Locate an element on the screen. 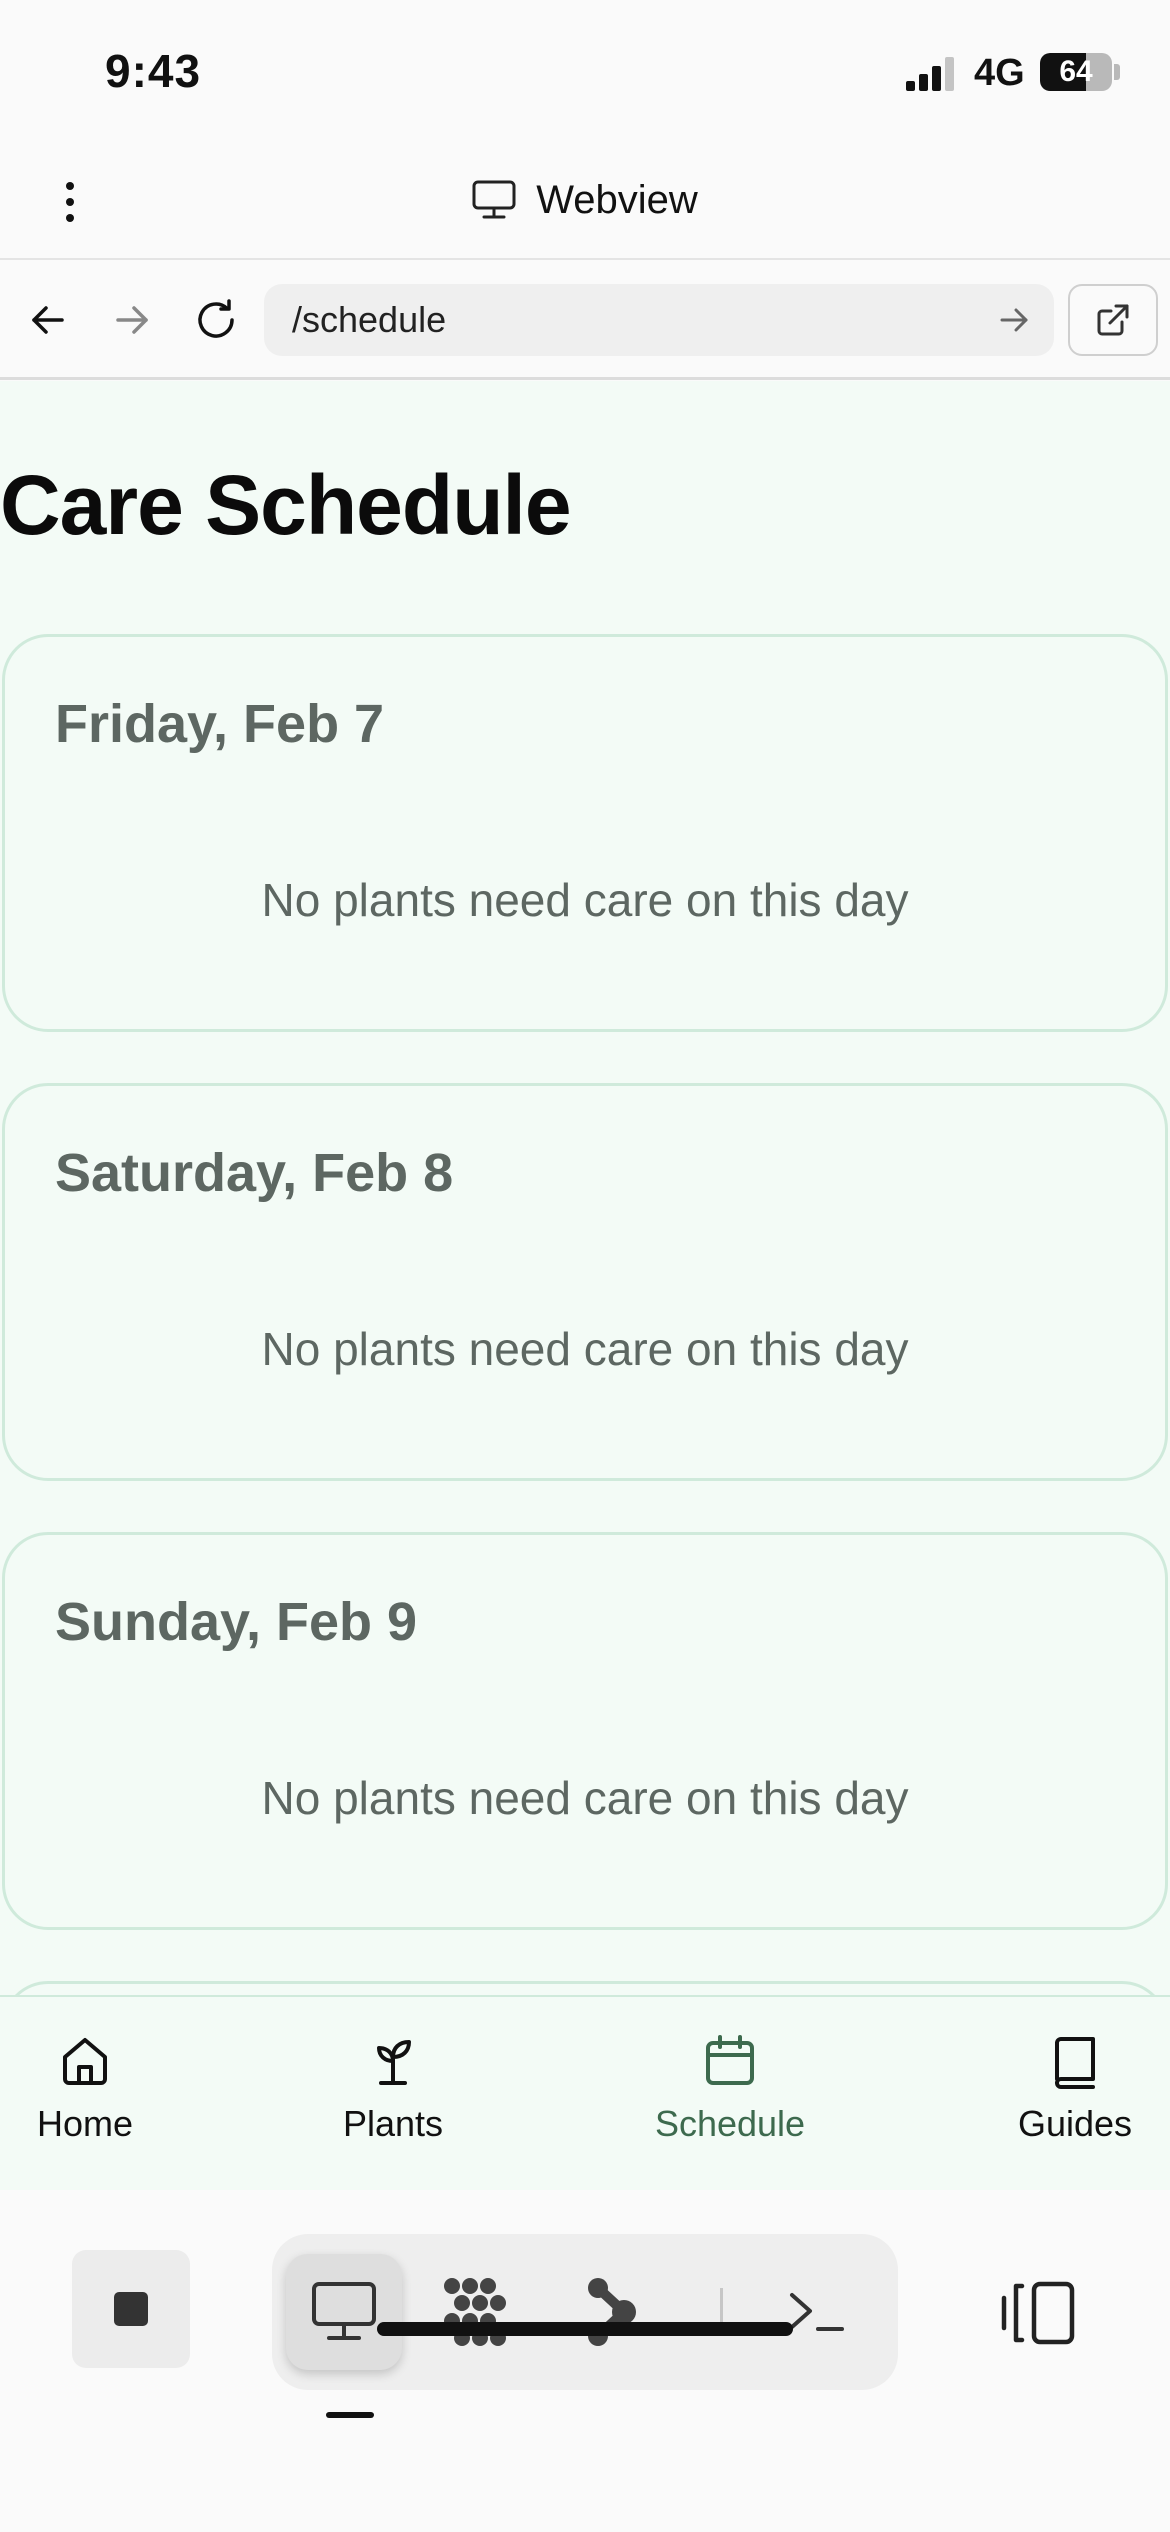 The width and height of the screenshot is (1170, 2532). tab-schedule: Schedule is located at coordinates (730, 2094).